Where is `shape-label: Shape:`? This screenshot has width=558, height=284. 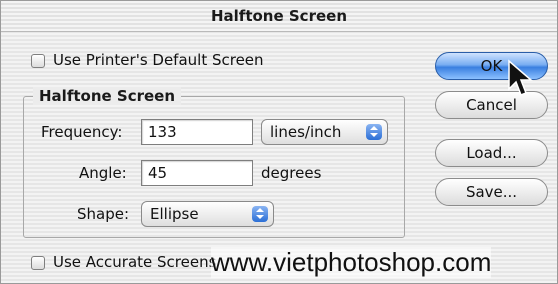 shape-label: Shape: is located at coordinates (103, 214).